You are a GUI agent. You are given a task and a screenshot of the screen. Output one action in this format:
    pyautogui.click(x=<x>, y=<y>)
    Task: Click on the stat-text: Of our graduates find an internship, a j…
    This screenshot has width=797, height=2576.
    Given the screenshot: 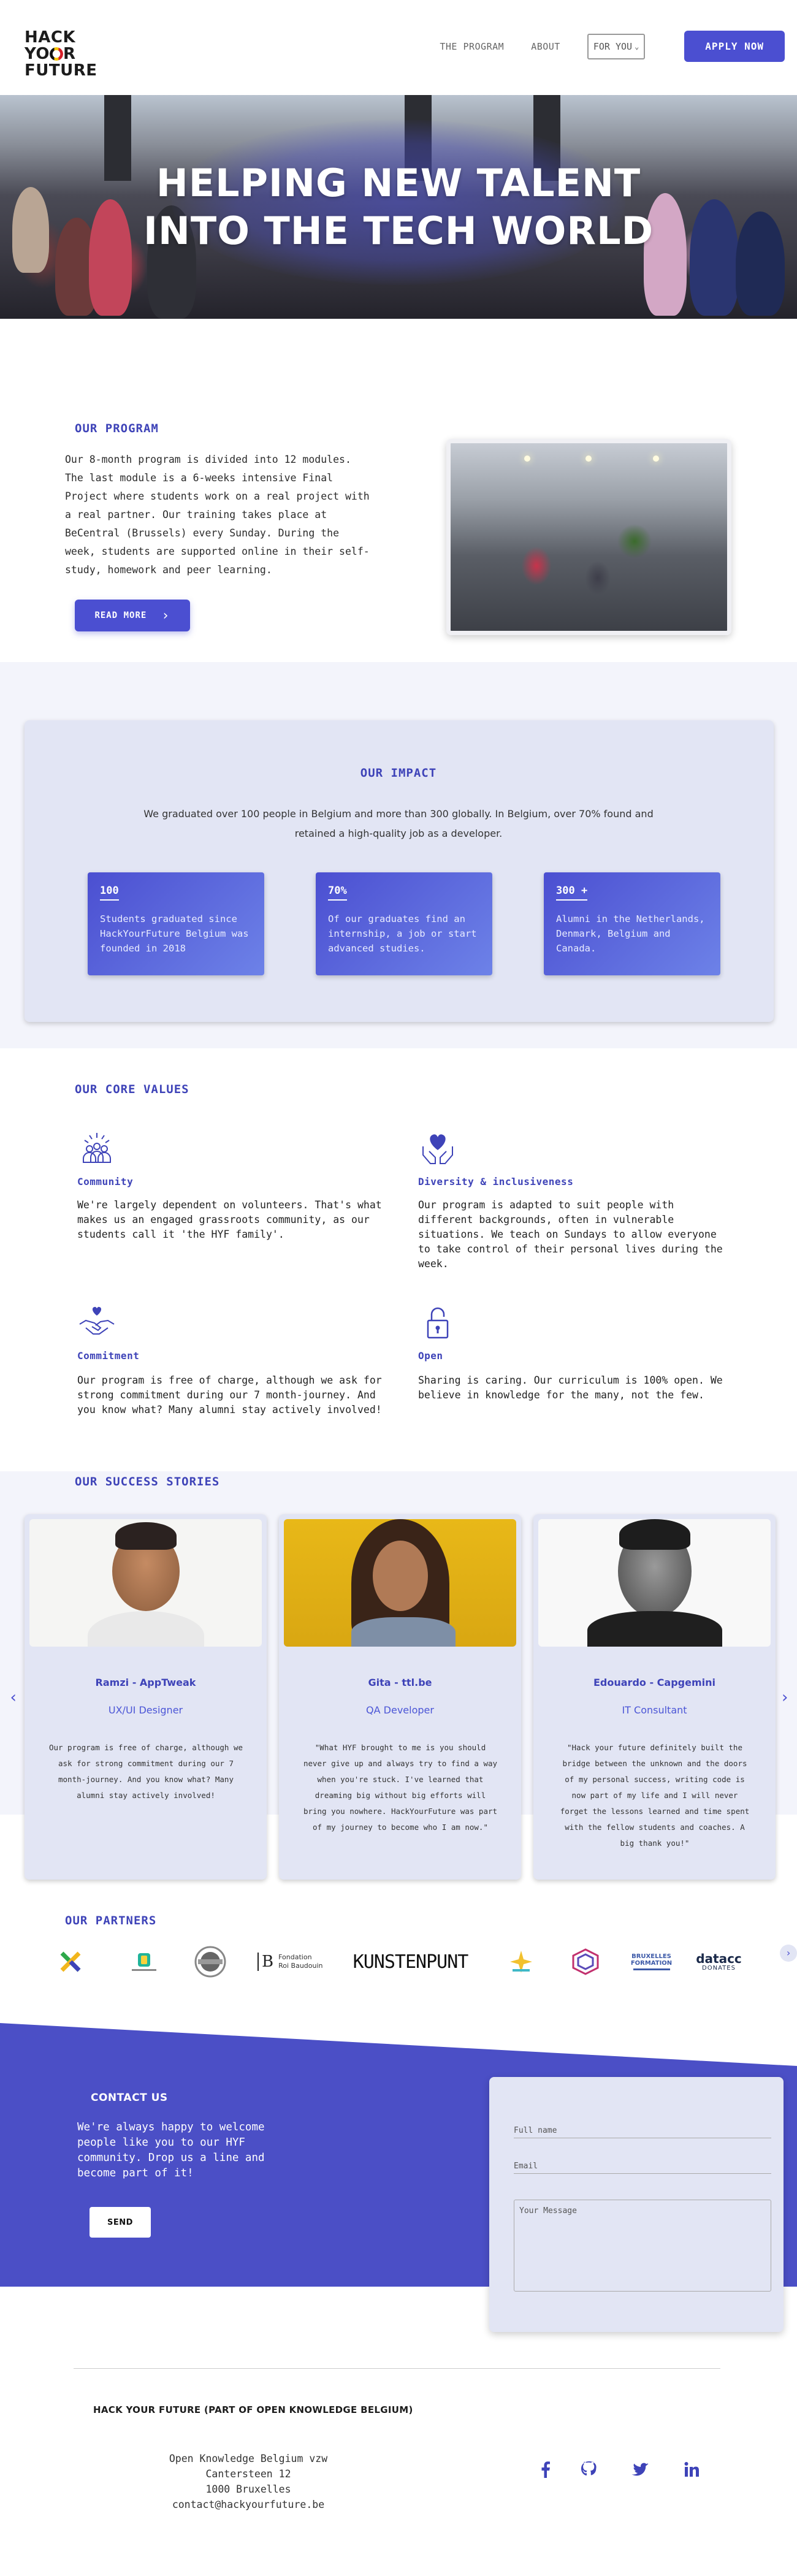 What is the action you would take?
    pyautogui.click(x=402, y=933)
    